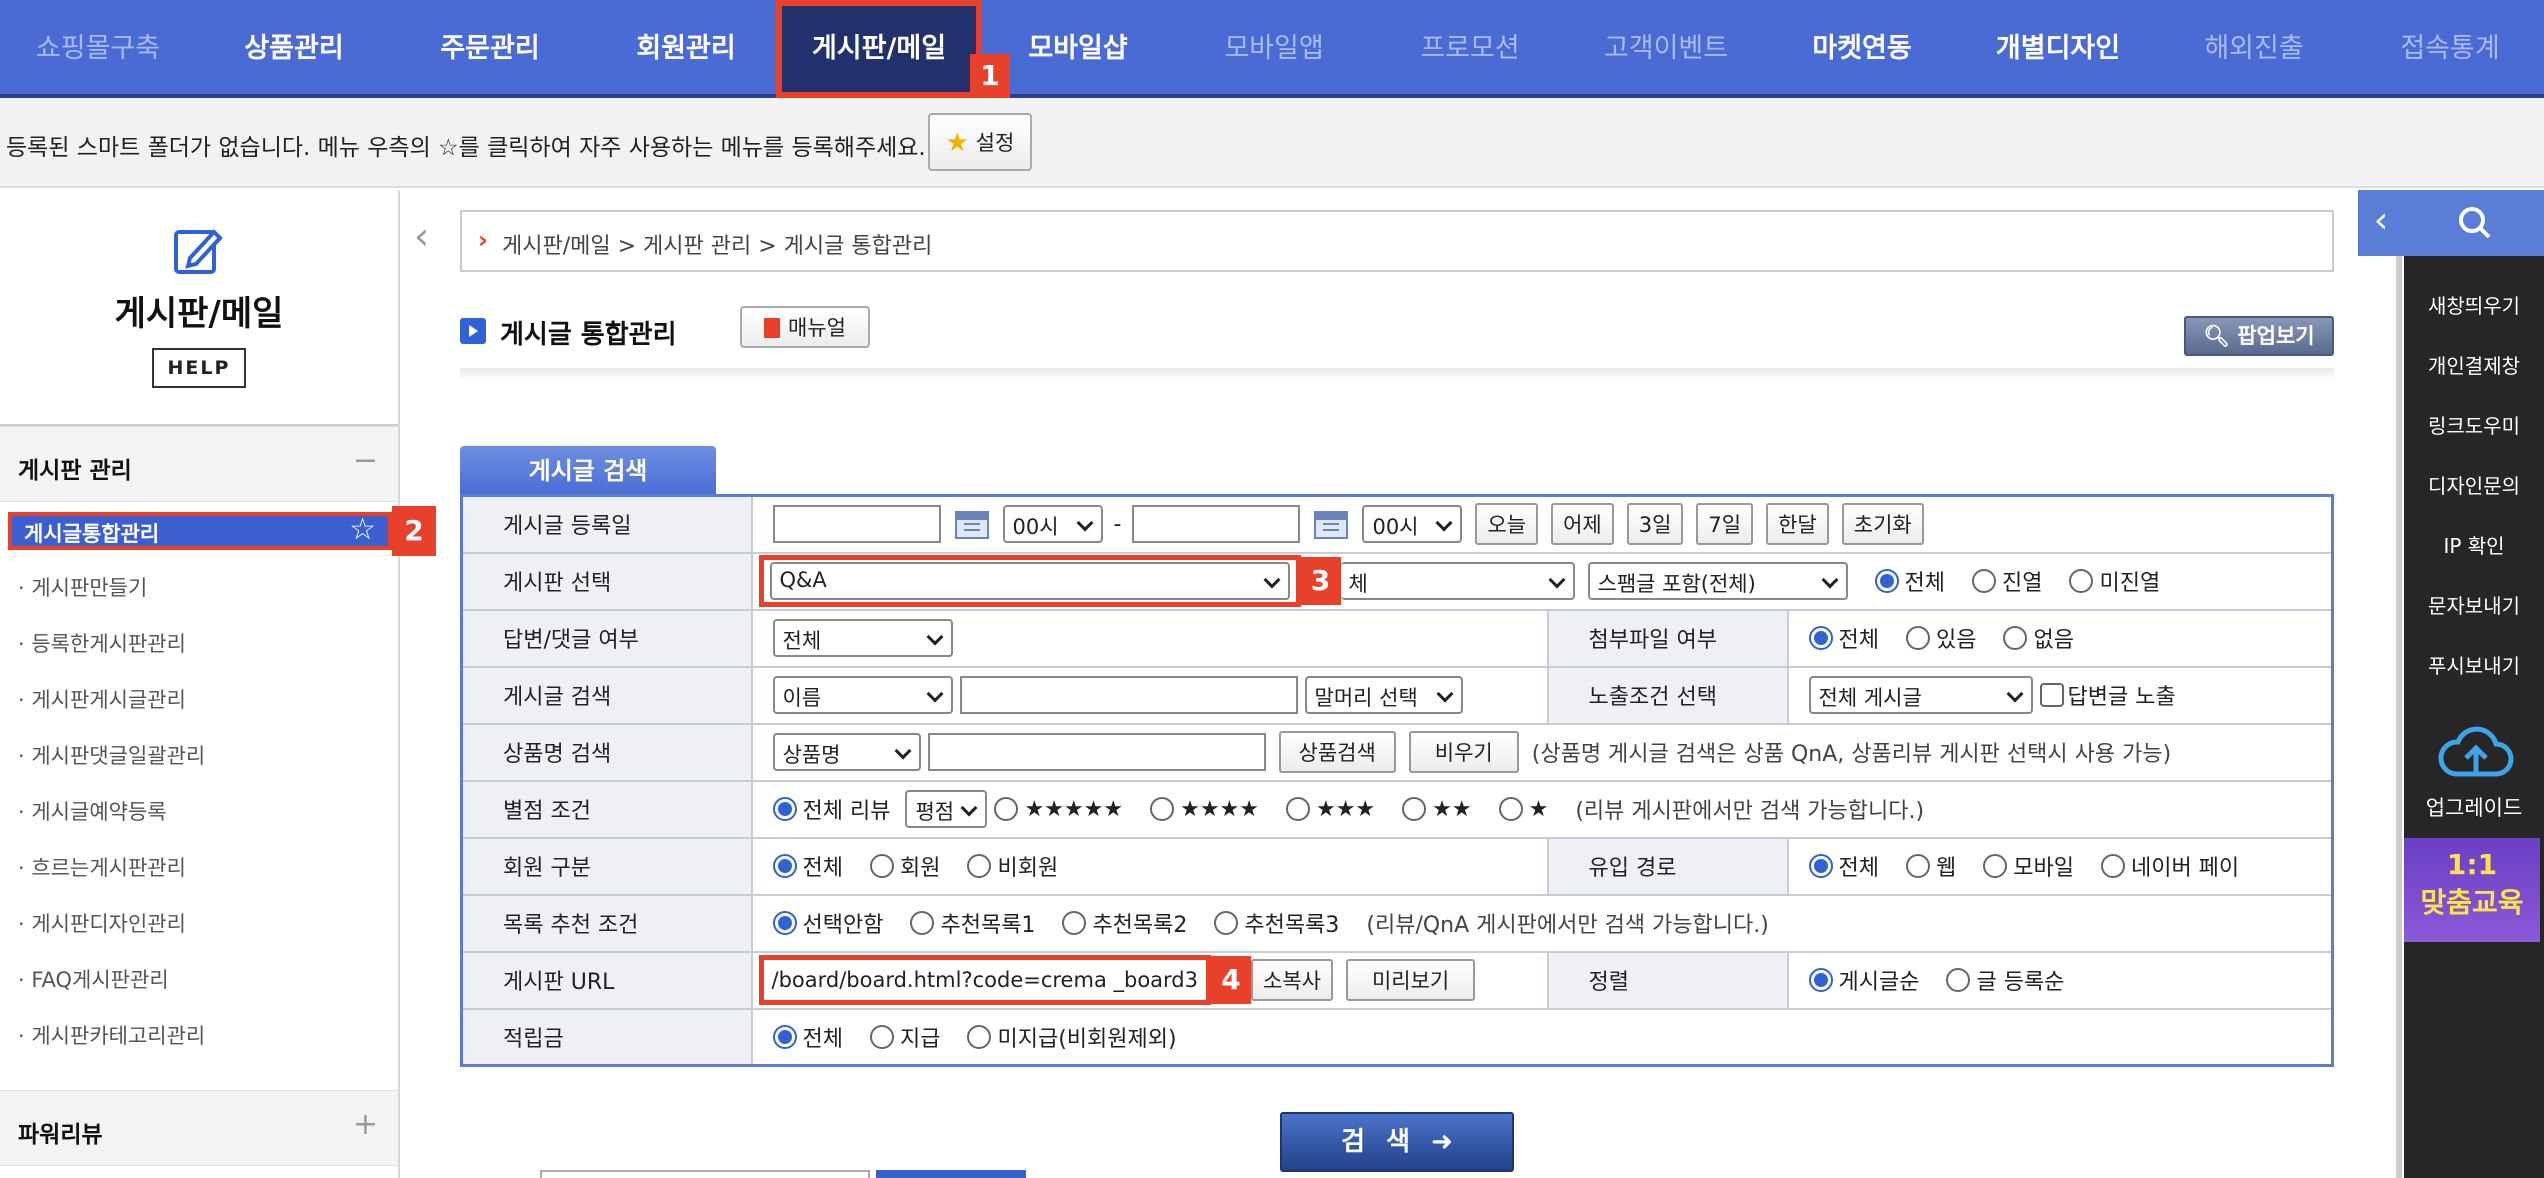 The height and width of the screenshot is (1178, 2544). What do you see at coordinates (82, 587) in the screenshot?
I see `sidebar-item: · 게시판만들기` at bounding box center [82, 587].